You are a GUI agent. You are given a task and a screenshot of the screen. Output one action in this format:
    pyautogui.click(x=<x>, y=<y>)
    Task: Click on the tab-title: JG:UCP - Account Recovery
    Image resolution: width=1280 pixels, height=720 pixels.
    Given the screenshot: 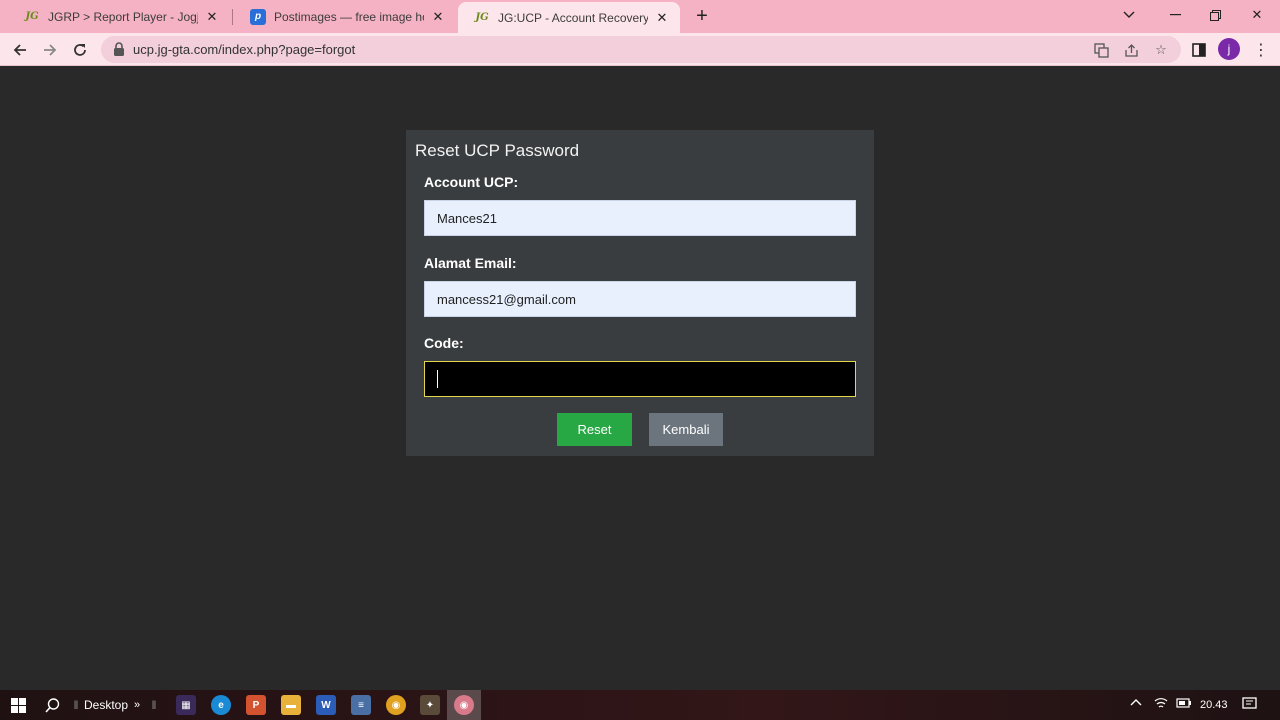 What is the action you would take?
    pyautogui.click(x=573, y=17)
    